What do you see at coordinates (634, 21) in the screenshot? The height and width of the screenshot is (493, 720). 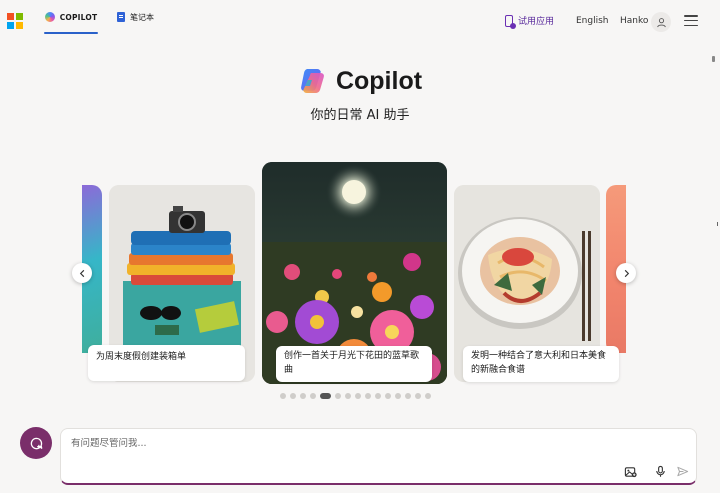 I see `user-name: Hanko` at bounding box center [634, 21].